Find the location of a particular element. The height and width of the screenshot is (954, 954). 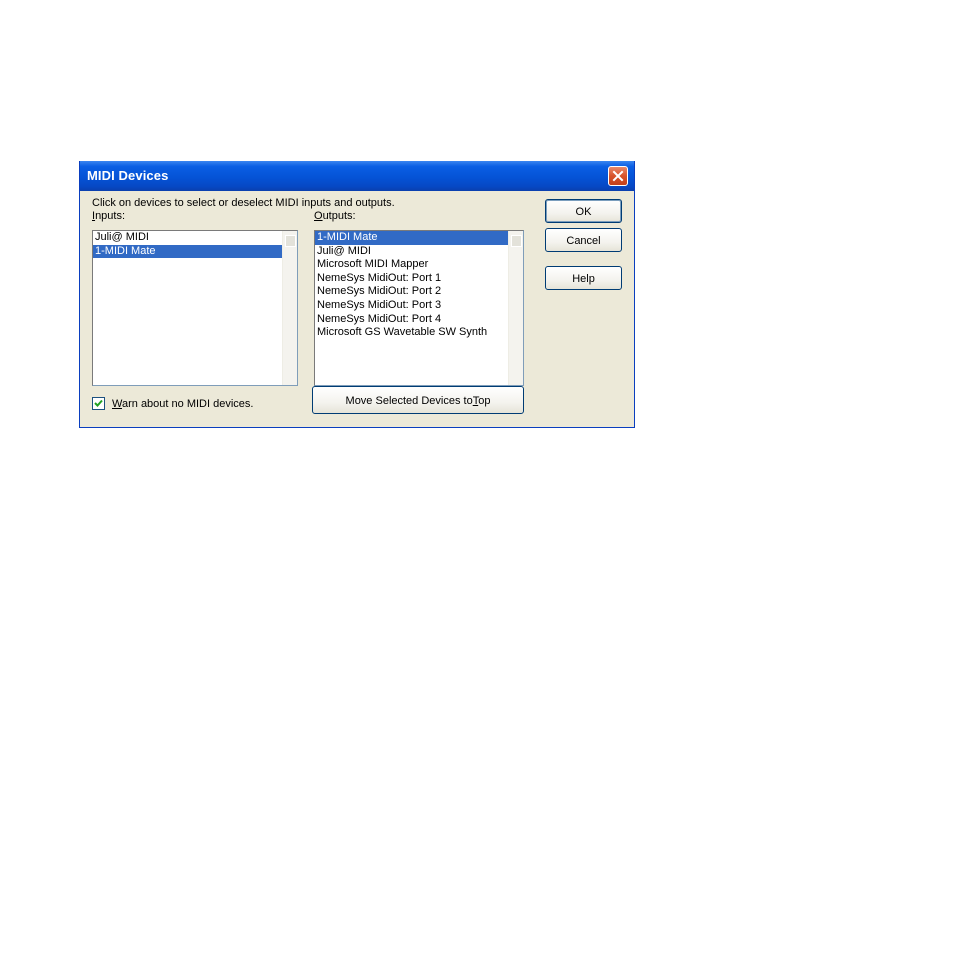

move-button-prefix: Move Selected Devices to is located at coordinates (409, 401).